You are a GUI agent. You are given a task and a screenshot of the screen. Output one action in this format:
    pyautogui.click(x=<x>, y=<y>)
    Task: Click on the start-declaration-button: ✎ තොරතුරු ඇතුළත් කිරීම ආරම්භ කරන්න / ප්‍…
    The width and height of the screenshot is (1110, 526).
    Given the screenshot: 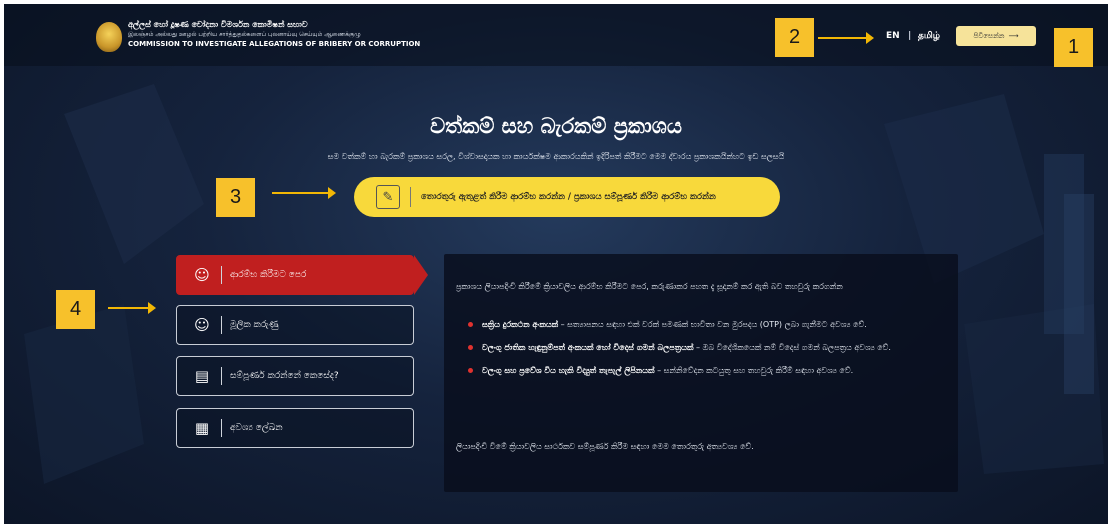 What is the action you would take?
    pyautogui.click(x=567, y=197)
    